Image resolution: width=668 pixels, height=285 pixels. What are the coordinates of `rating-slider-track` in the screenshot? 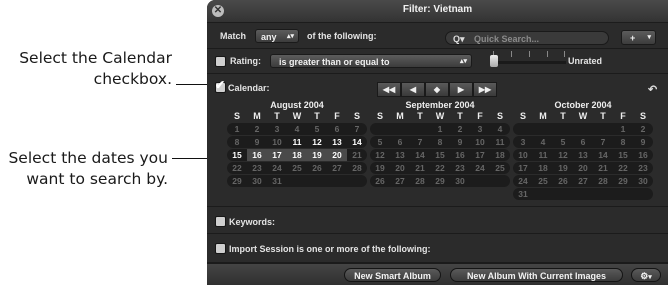 It's located at (529, 62).